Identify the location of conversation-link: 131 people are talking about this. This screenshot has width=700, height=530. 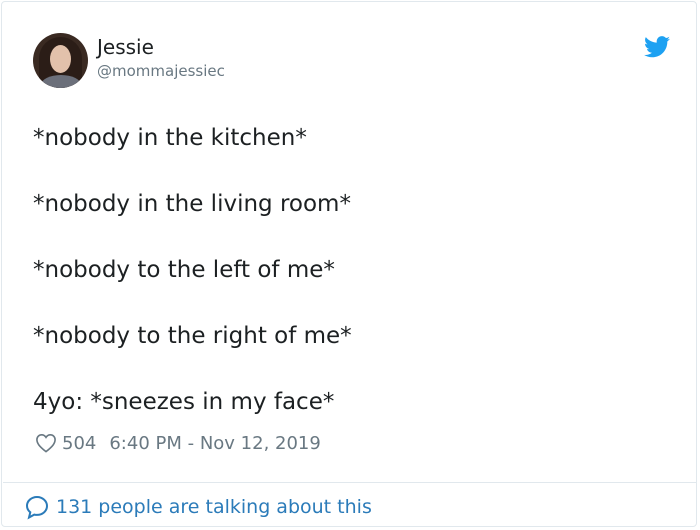
(198, 507).